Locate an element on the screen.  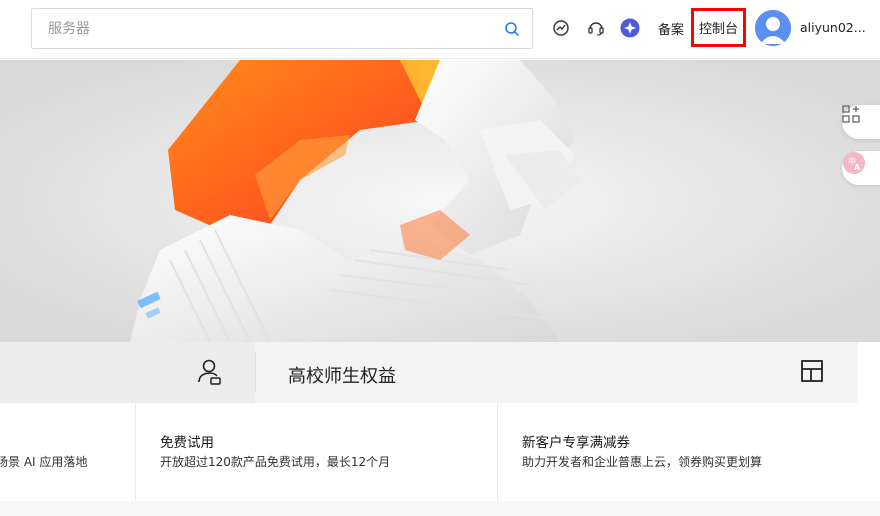
user-badge-icon is located at coordinates (209, 372).